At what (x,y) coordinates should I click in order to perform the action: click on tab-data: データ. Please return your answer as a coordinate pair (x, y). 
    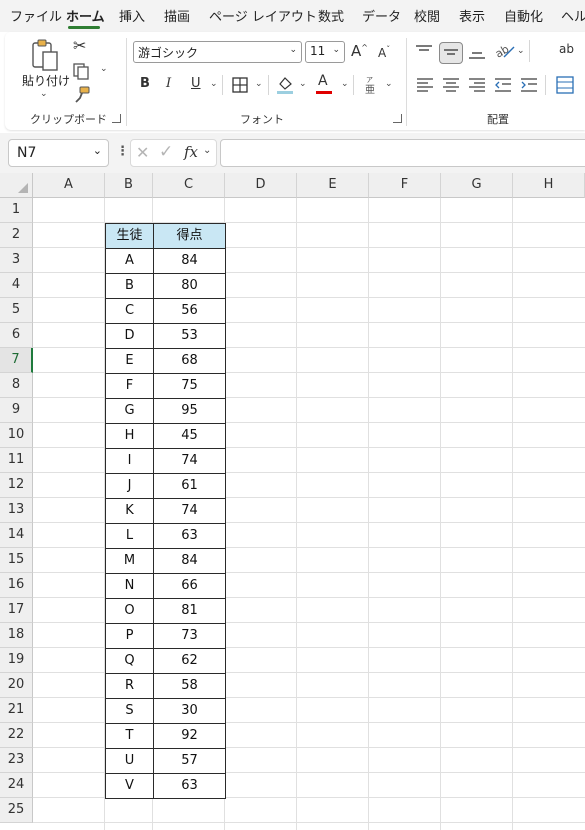
    Looking at the image, I should click on (381, 15).